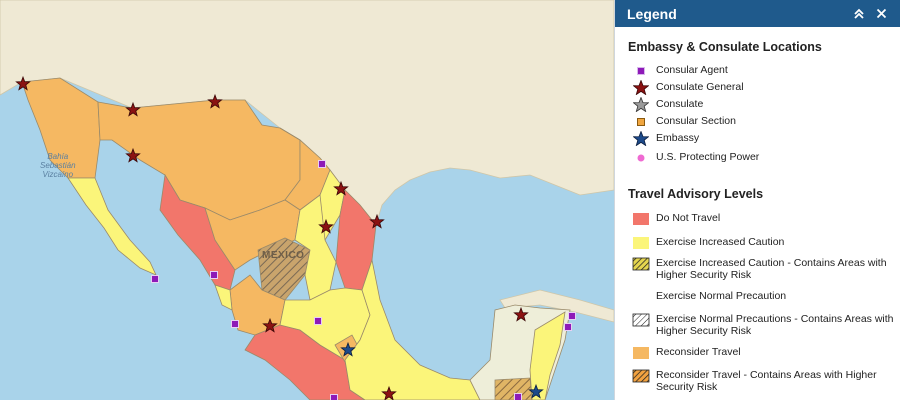  I want to click on legend-item-protecting-power: U.S. Protecting Power, so click(765, 157).